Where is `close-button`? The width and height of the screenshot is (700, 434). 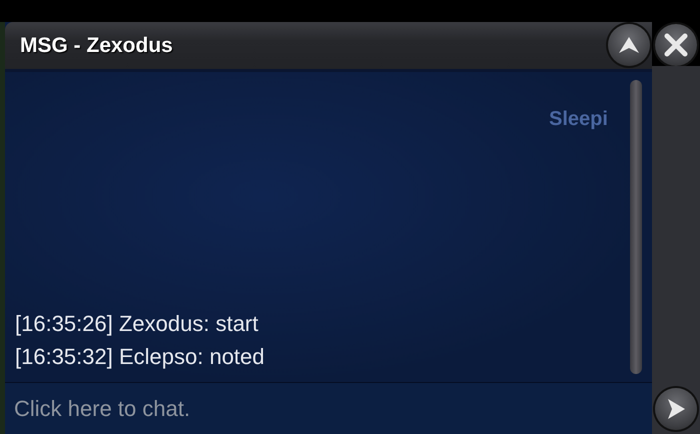
close-button is located at coordinates (676, 45).